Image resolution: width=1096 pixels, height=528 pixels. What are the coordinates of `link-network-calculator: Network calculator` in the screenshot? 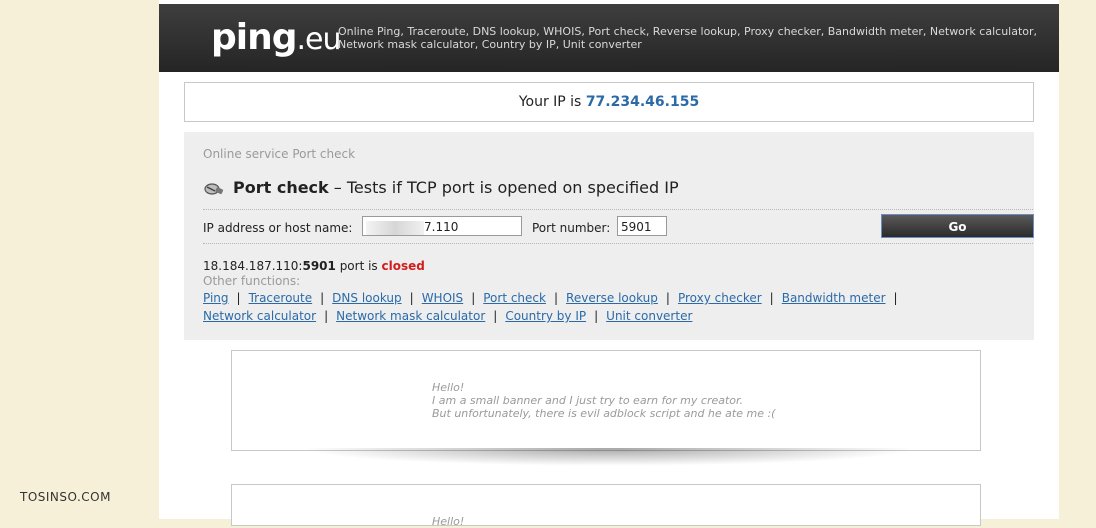 It's located at (259, 316).